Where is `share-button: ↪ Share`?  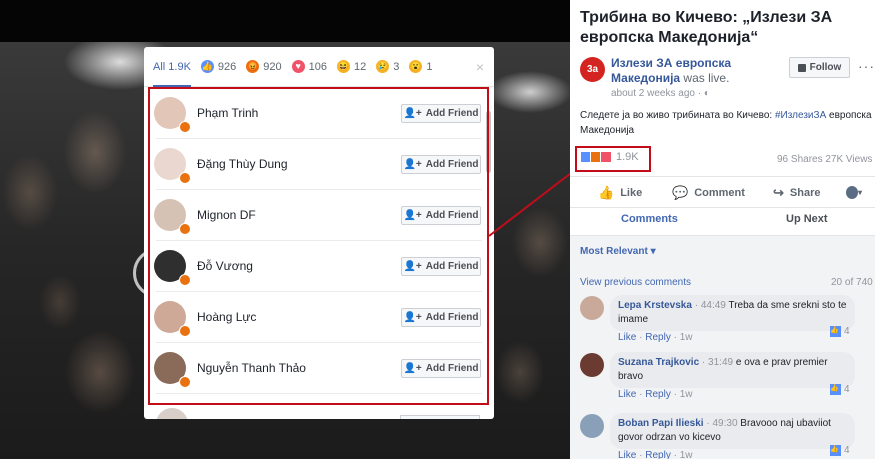
share-button: ↪ Share is located at coordinates (796, 193).